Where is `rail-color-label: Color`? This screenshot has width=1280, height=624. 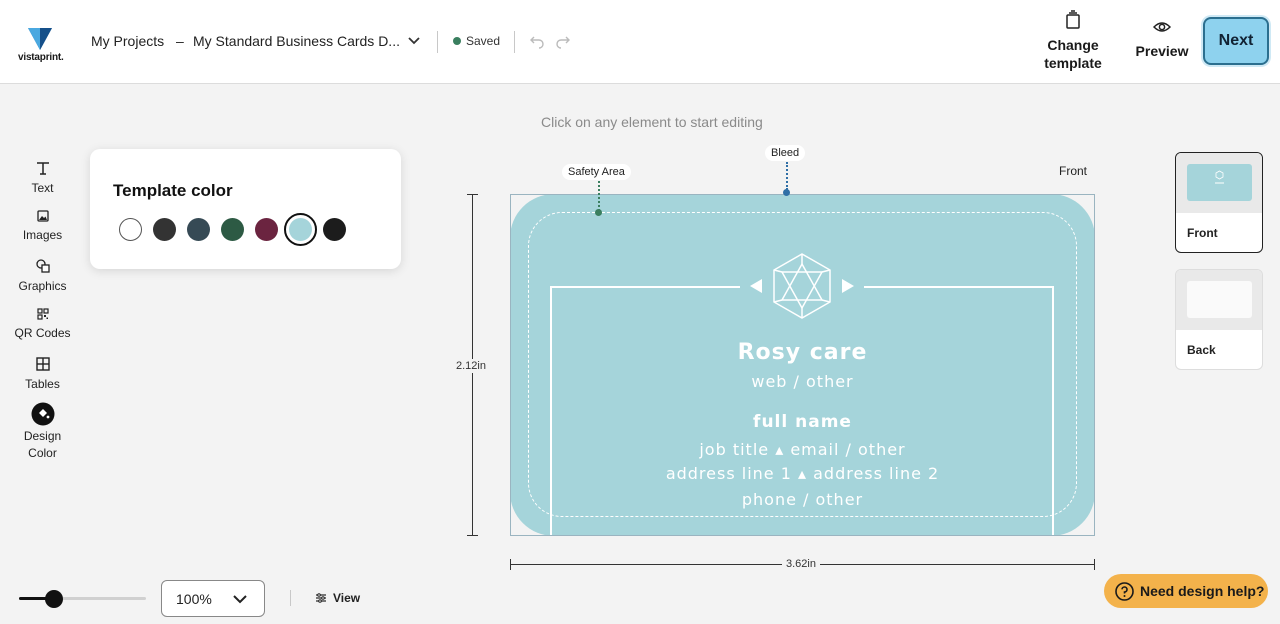 rail-color-label: Color is located at coordinates (42, 453).